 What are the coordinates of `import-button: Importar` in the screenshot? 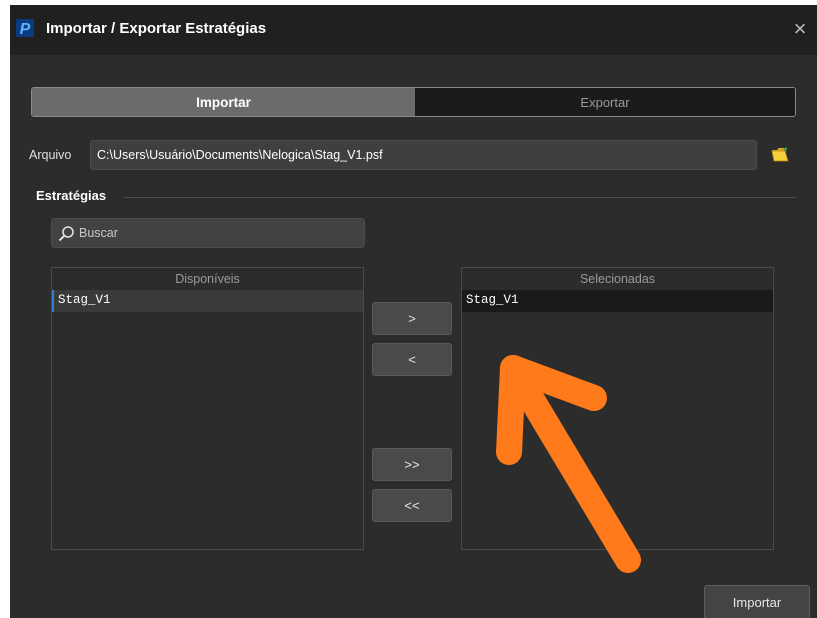 It's located at (757, 601).